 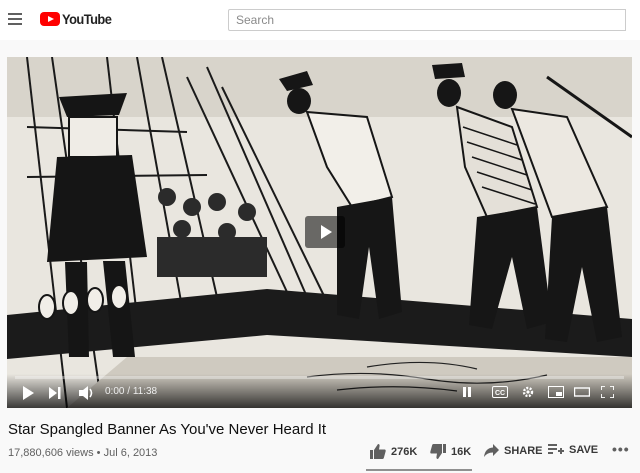 What do you see at coordinates (528, 392) in the screenshot?
I see `settings-gear-icon` at bounding box center [528, 392].